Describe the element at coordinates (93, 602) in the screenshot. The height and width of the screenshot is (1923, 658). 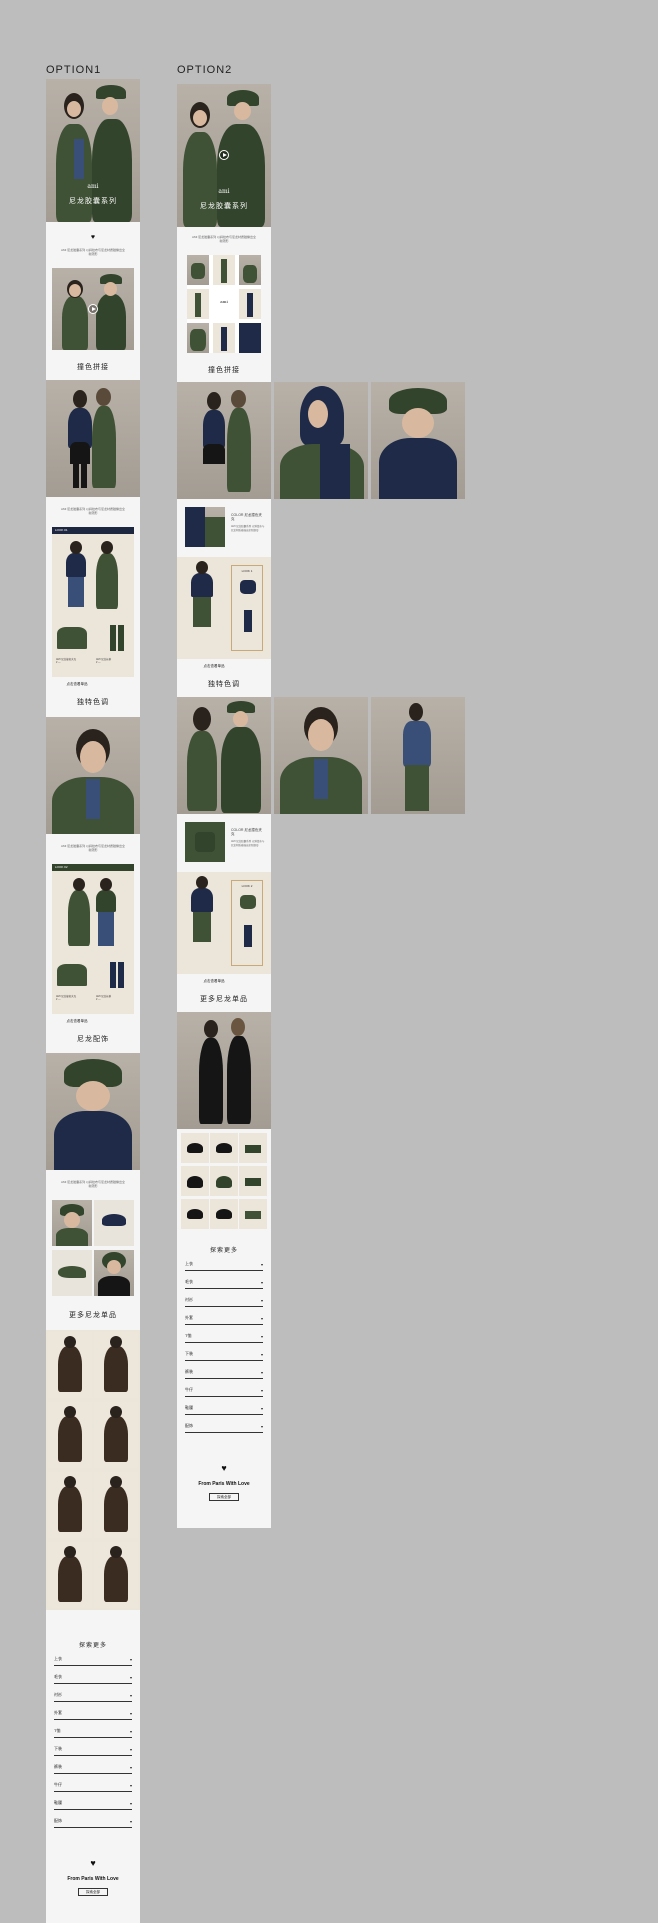
I see `look01-card: LOOK 01 AMI 尼龙撞色夹克 ¥ — AMI 尼龙长裤 ¥ —` at that location.